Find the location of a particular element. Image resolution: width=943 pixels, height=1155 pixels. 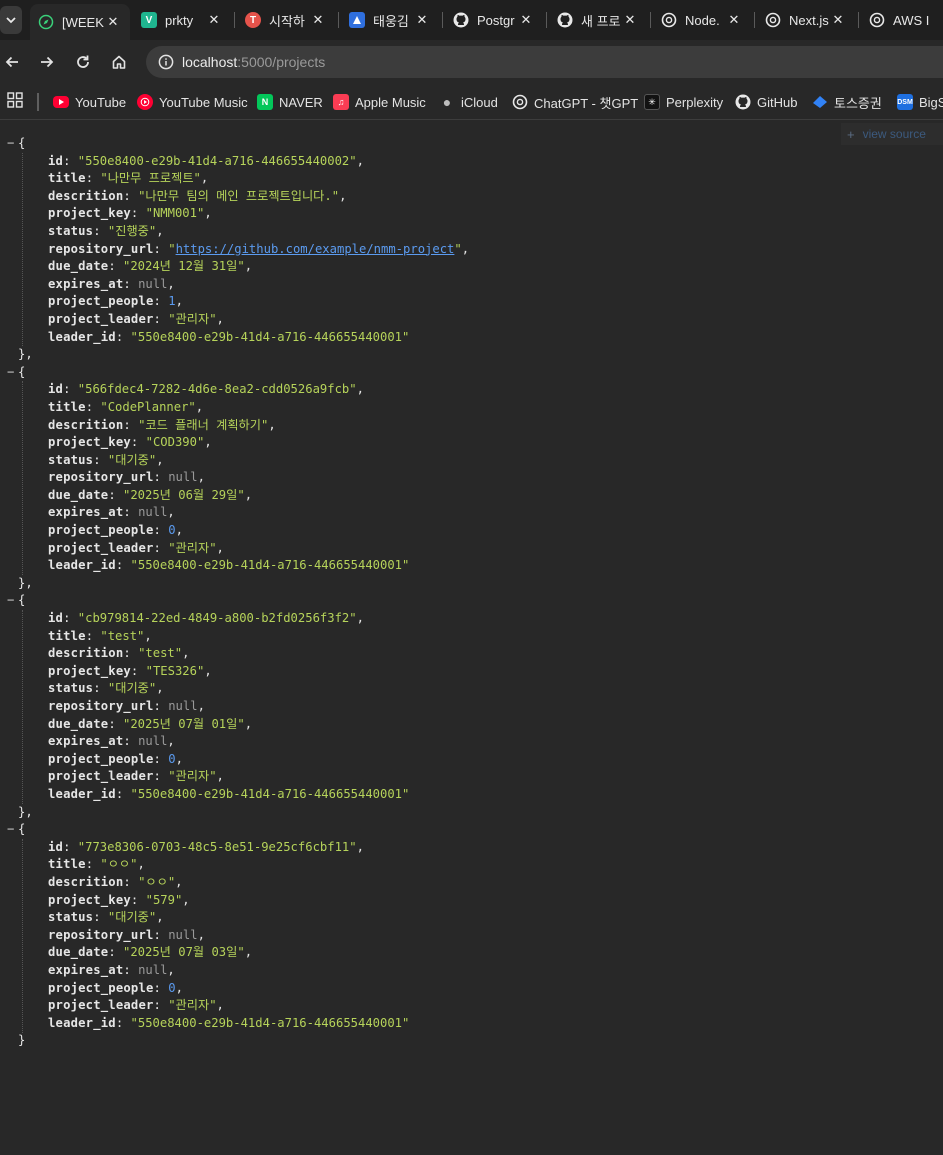

tab-week: [WEEK ✕ is located at coordinates (80, 22).